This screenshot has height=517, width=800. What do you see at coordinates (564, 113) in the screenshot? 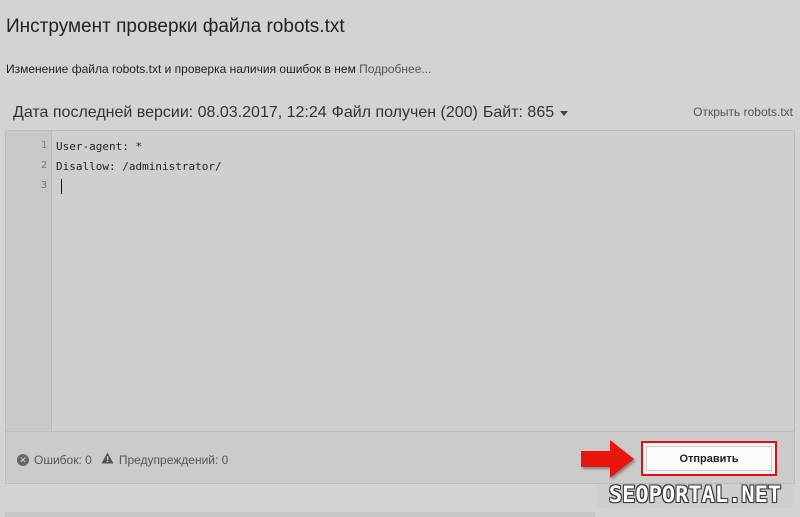
I see `chevron-down-icon` at bounding box center [564, 113].